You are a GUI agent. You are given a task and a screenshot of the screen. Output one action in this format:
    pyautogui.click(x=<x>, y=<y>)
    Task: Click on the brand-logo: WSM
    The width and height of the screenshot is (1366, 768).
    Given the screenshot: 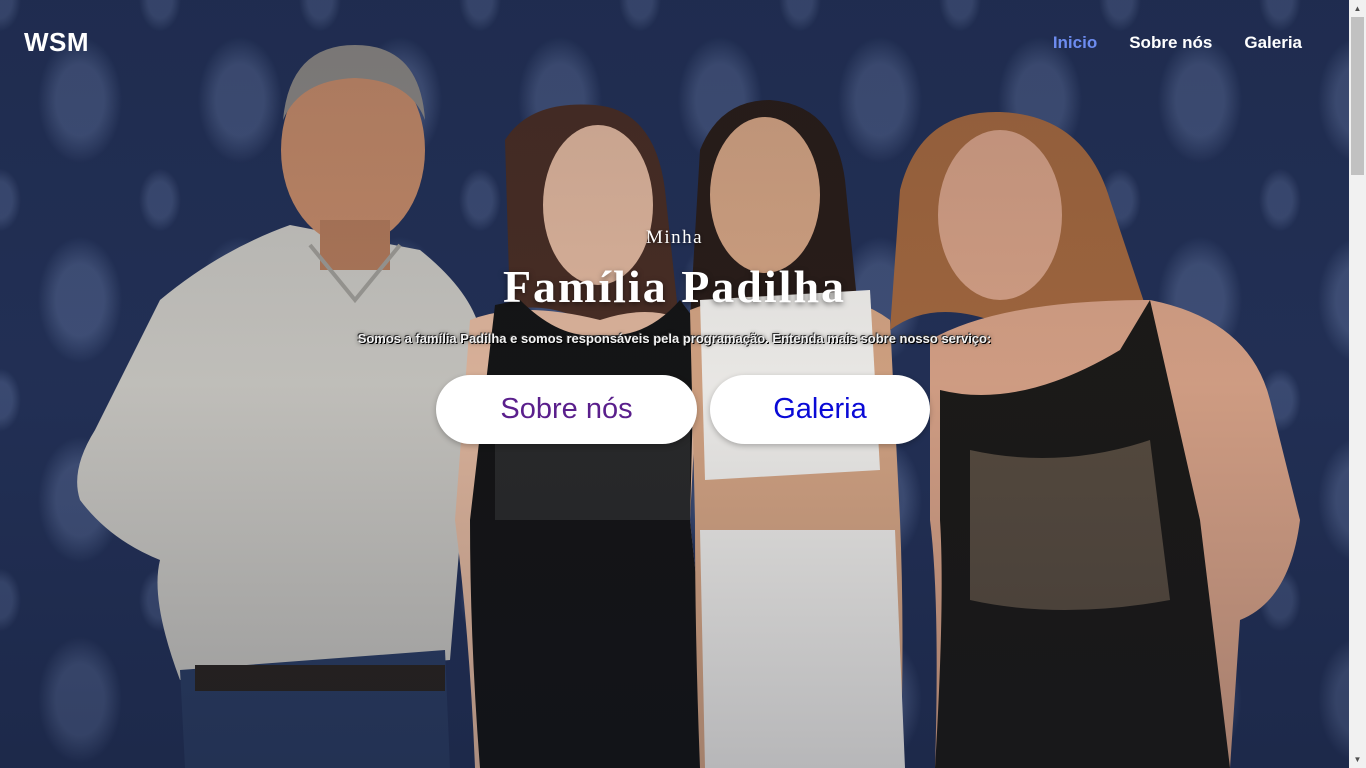 What is the action you would take?
    pyautogui.click(x=56, y=42)
    